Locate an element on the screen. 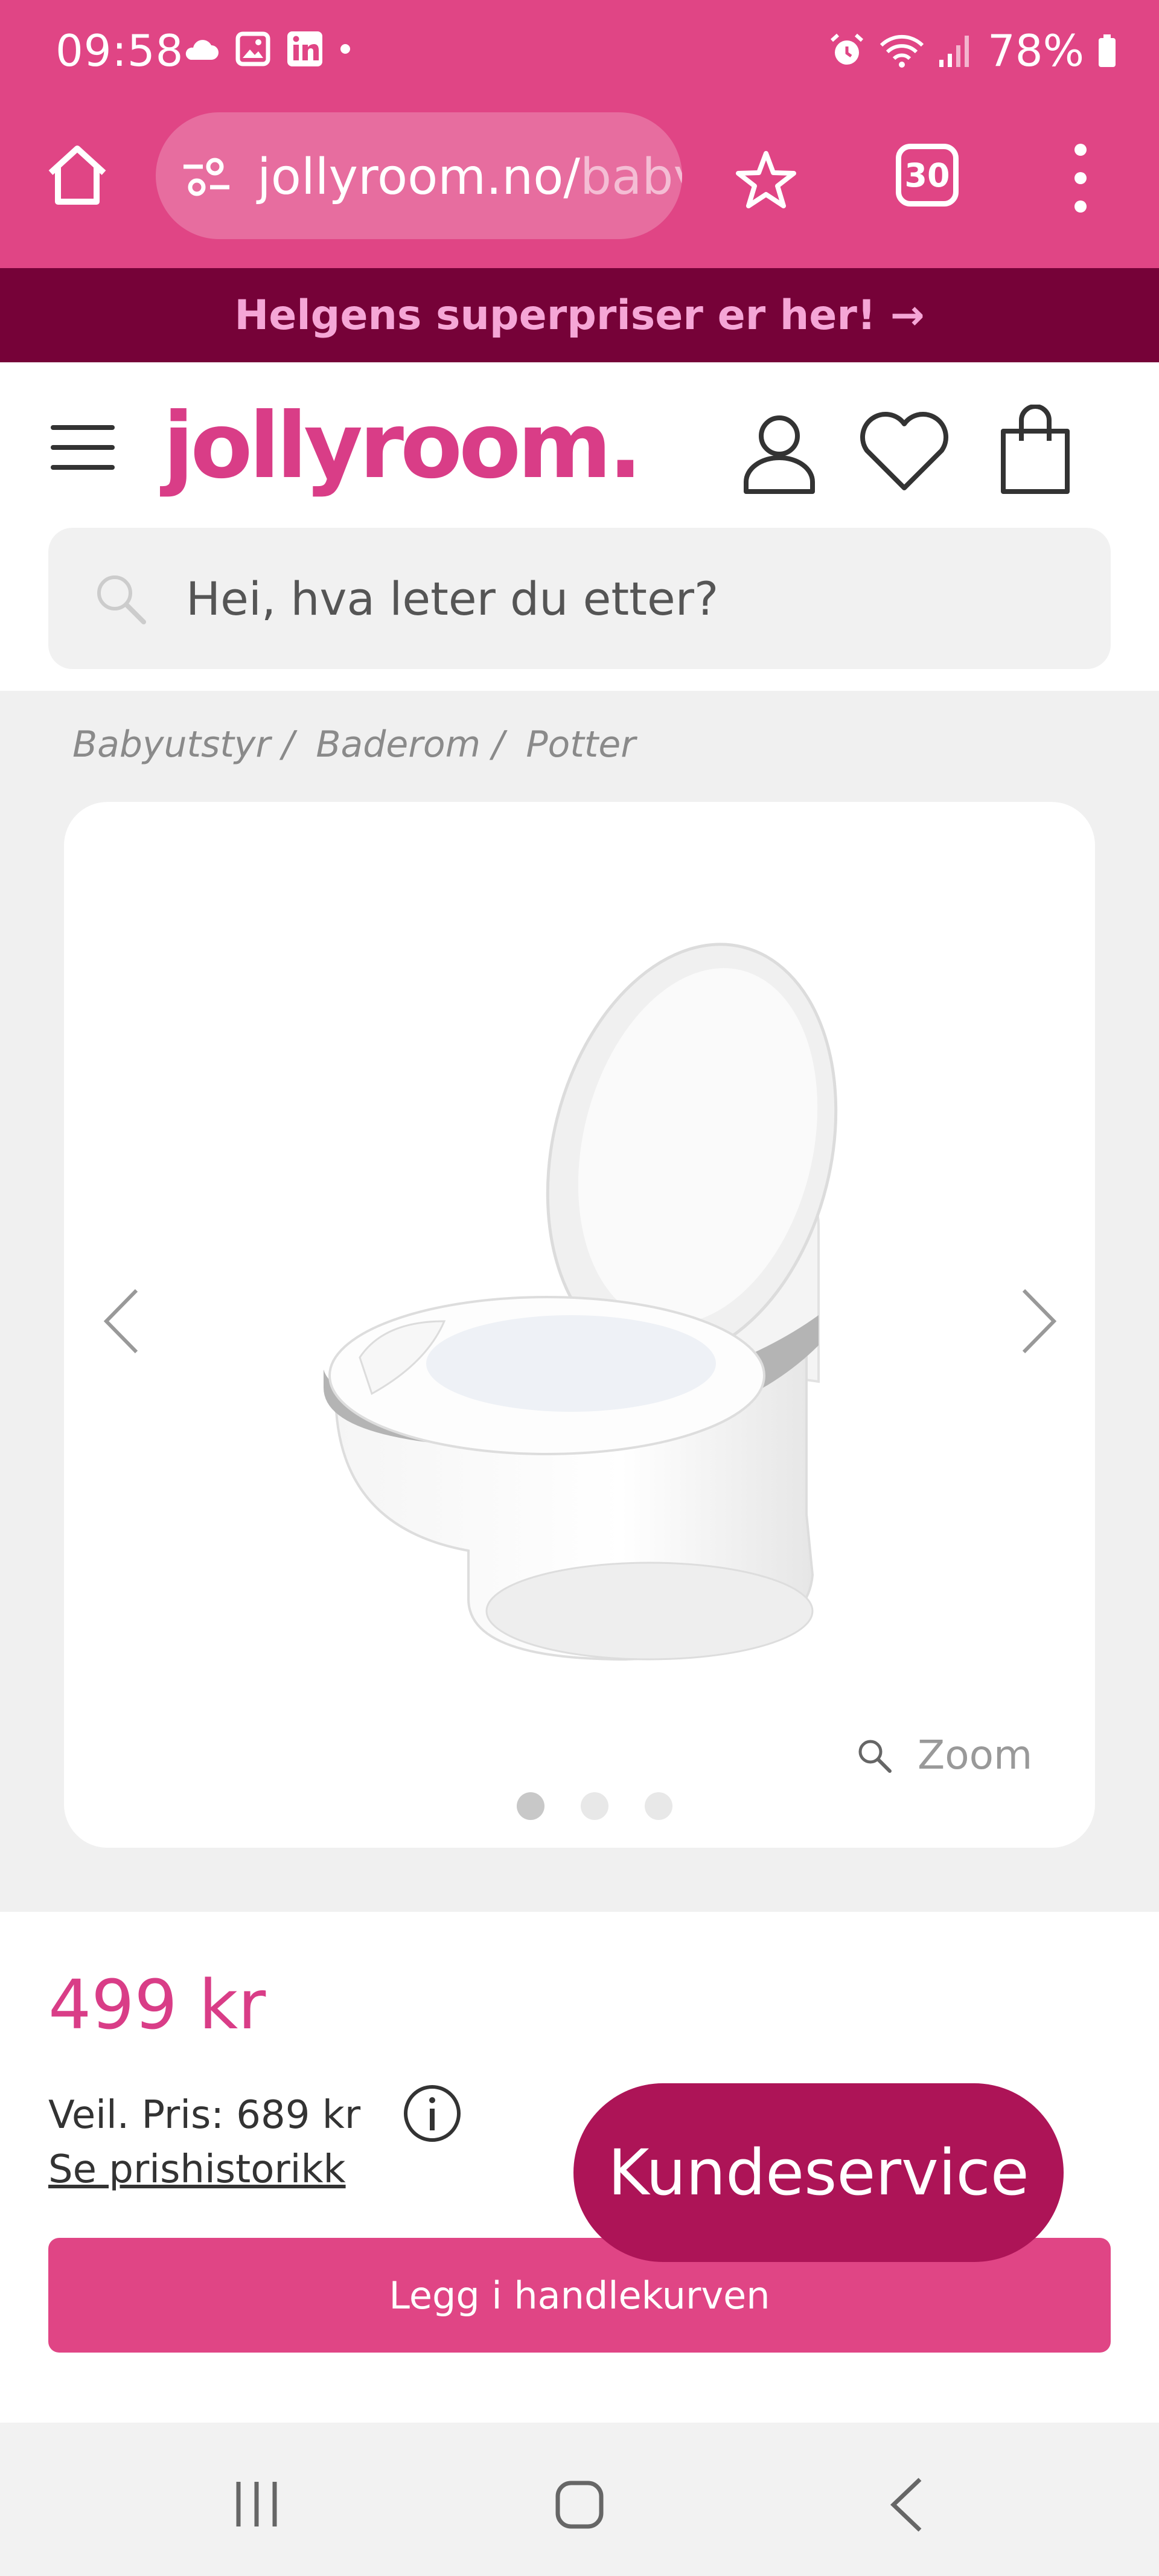 The image size is (1159, 2576). recent-apps-icon is located at coordinates (256, 2504).